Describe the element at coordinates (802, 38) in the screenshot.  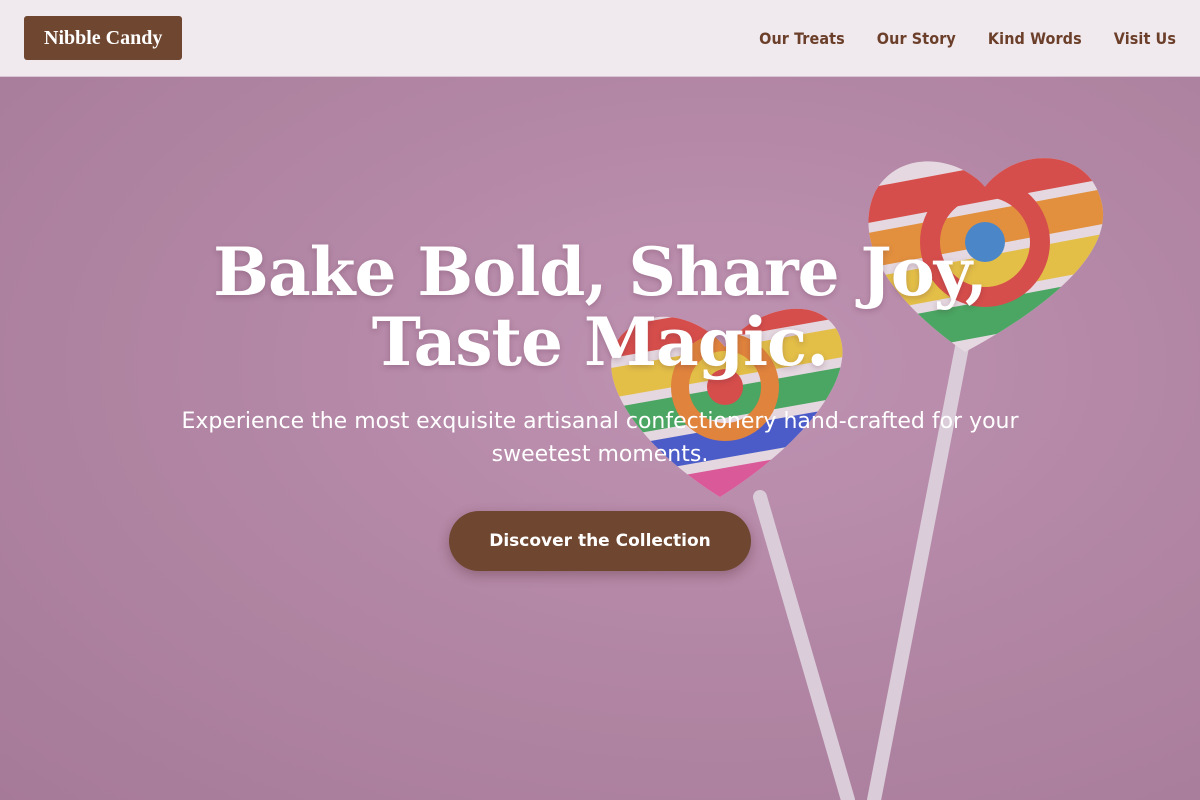
I see `nav-link-our-treats: Our Treats` at that location.